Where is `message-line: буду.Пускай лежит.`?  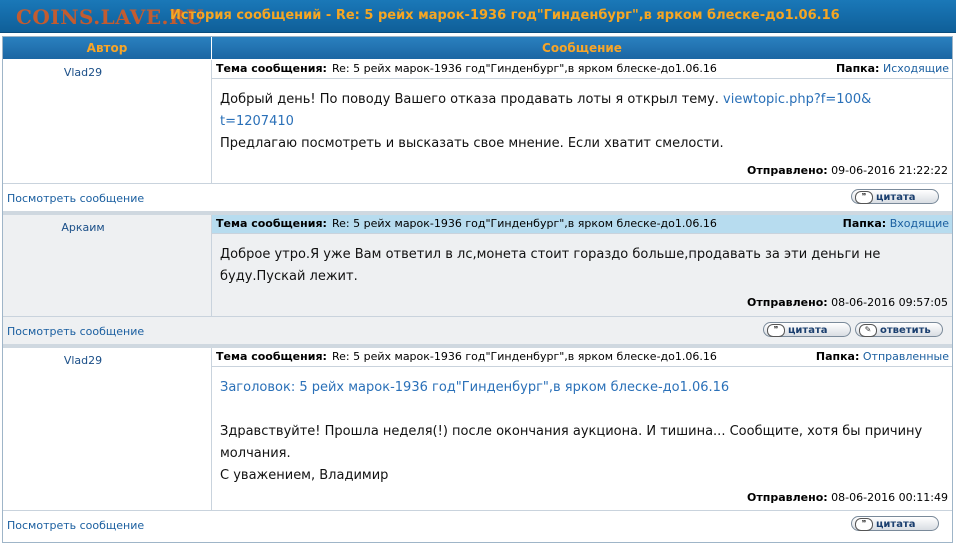
message-line: буду.Пускай лежит. is located at coordinates (289, 276).